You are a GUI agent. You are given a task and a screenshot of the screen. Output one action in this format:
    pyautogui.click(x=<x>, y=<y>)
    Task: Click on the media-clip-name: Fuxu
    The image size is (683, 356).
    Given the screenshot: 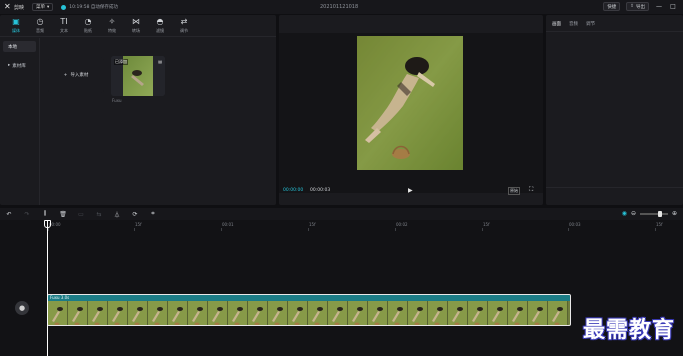 What is the action you would take?
    pyautogui.click(x=117, y=100)
    